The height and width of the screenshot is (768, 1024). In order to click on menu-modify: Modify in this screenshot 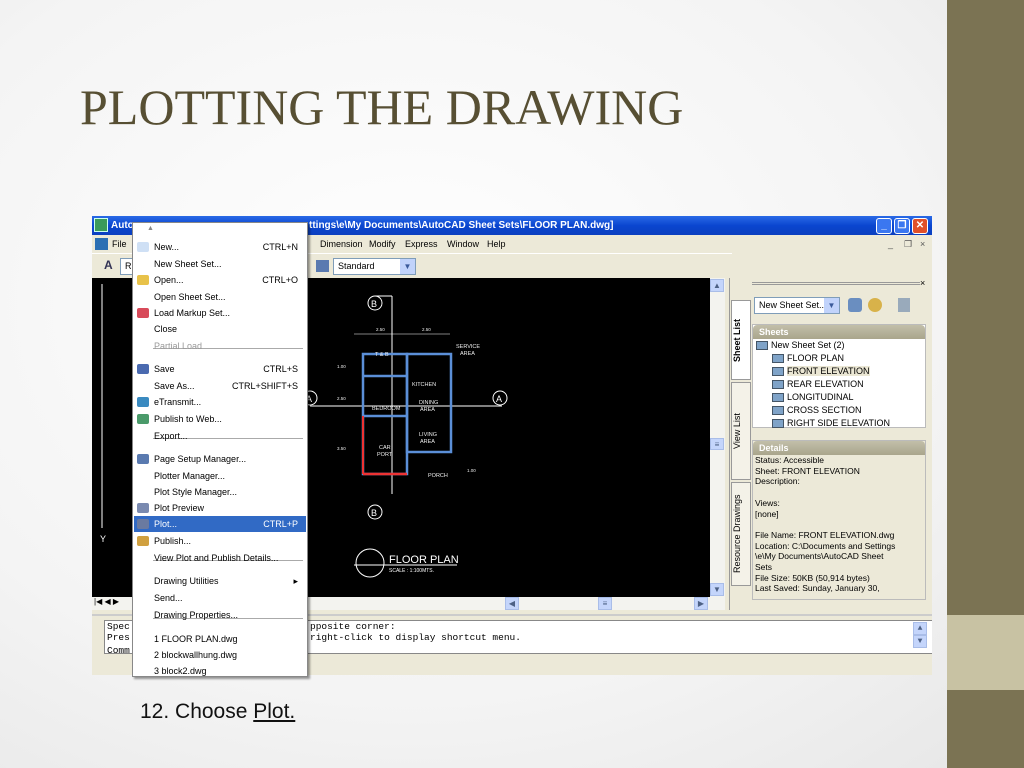, I will do `click(382, 244)`.